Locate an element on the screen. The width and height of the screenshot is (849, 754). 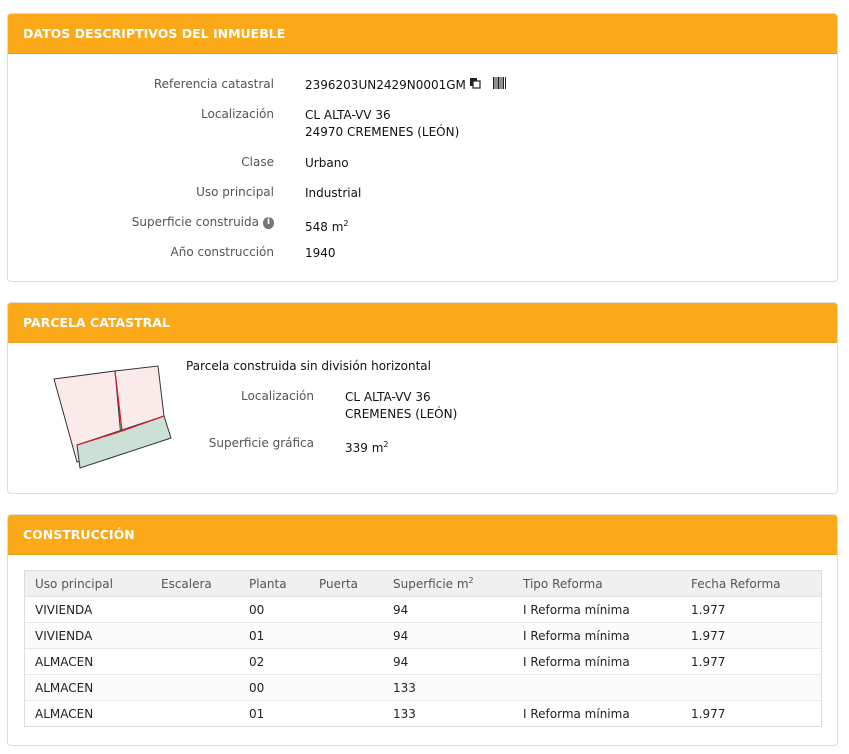
superficie-unit-sup: 2 is located at coordinates (346, 223).